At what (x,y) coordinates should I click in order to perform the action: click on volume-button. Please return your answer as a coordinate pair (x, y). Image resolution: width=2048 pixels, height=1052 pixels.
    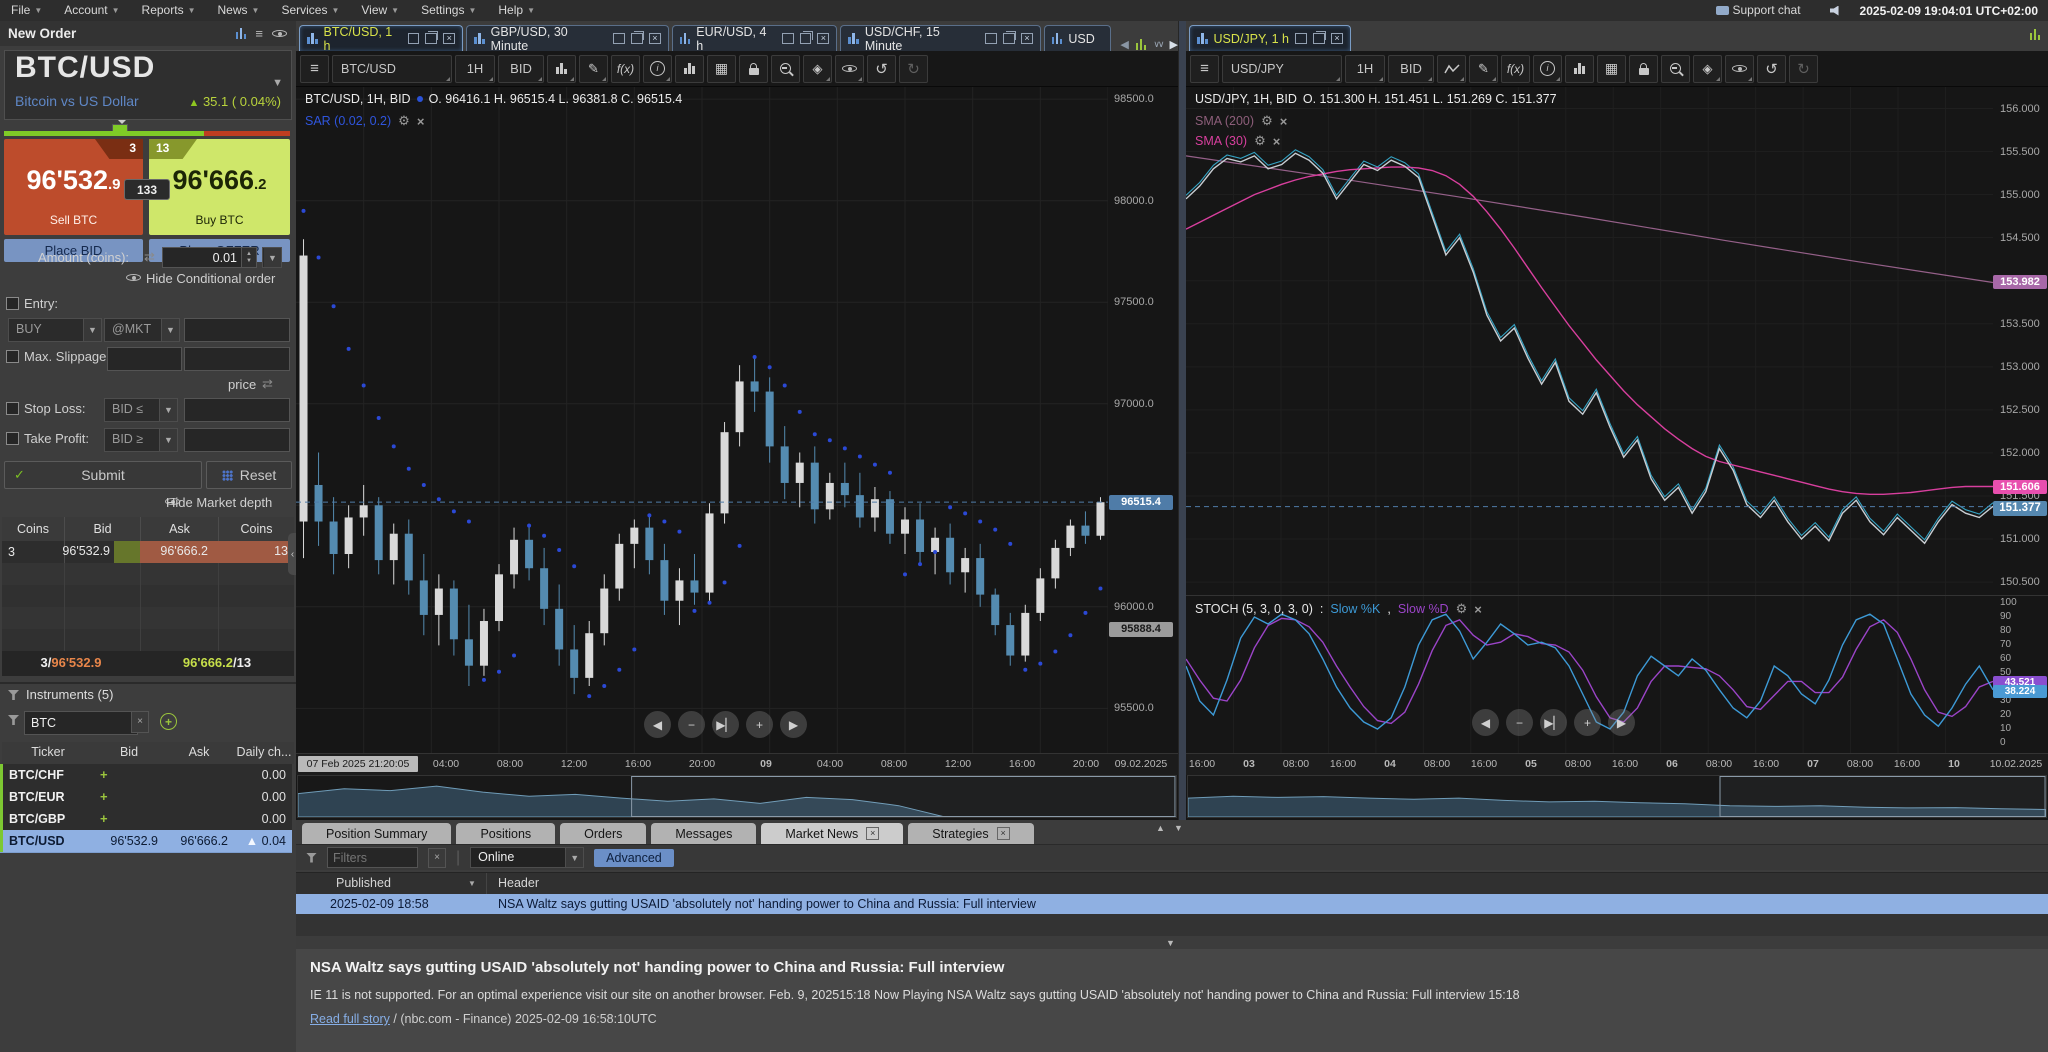
    Looking at the image, I should click on (1579, 68).